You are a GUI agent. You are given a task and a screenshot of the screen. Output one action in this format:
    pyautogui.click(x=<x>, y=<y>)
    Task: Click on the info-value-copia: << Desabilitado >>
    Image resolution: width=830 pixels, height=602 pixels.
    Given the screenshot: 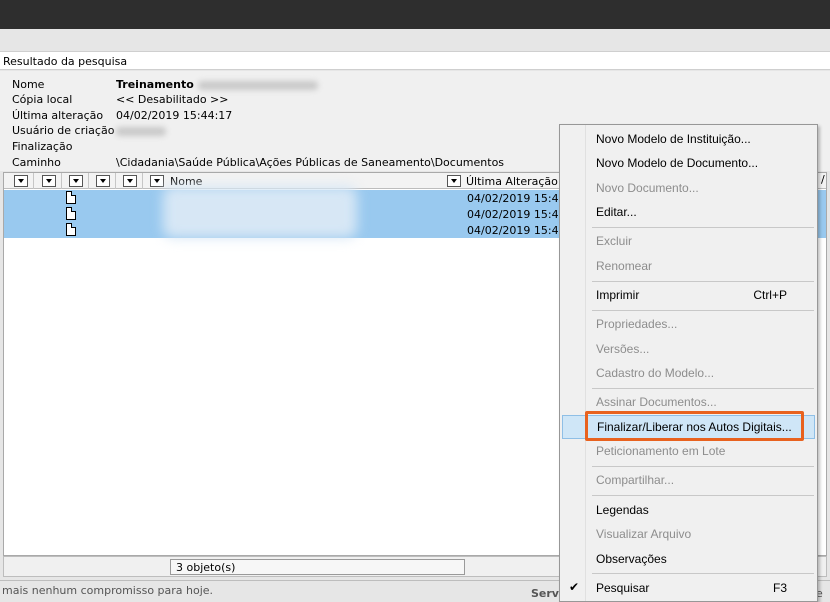 What is the action you would take?
    pyautogui.click(x=172, y=99)
    